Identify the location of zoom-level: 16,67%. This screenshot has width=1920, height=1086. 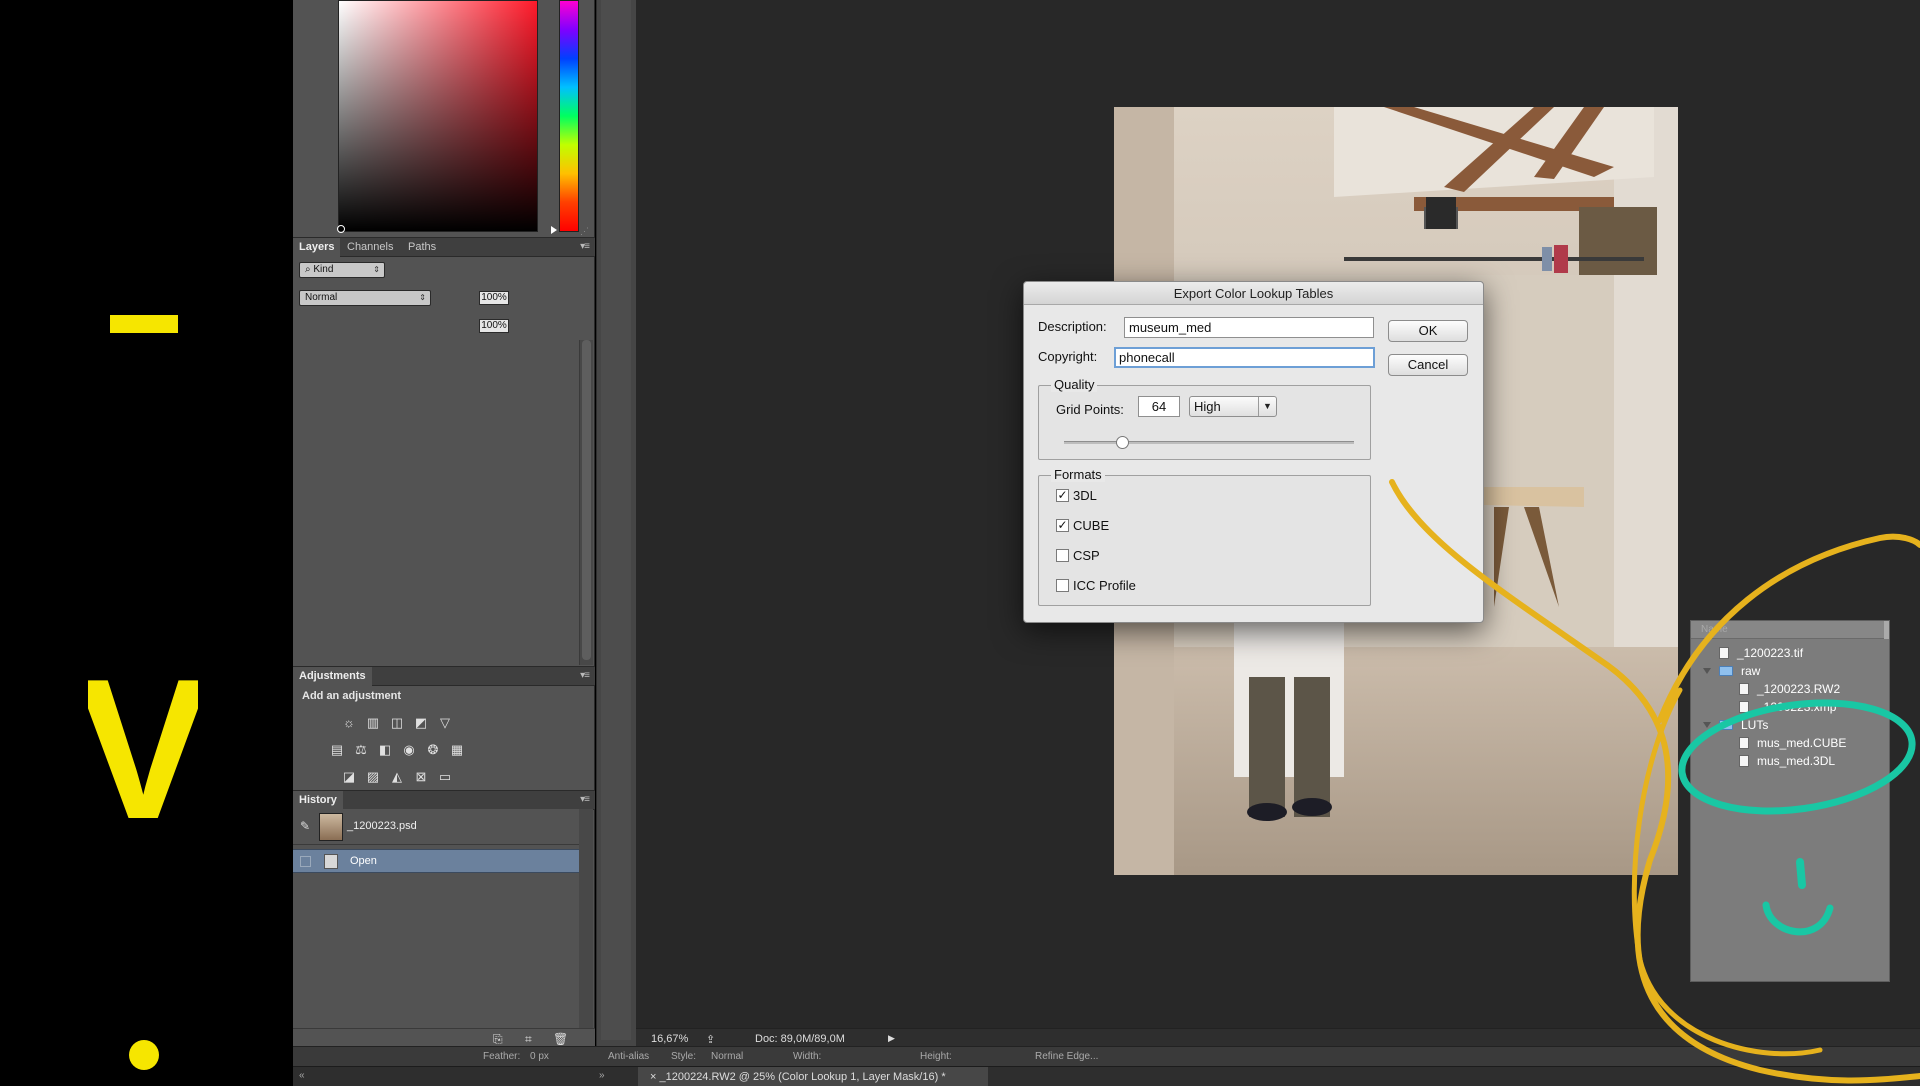
(669, 1039).